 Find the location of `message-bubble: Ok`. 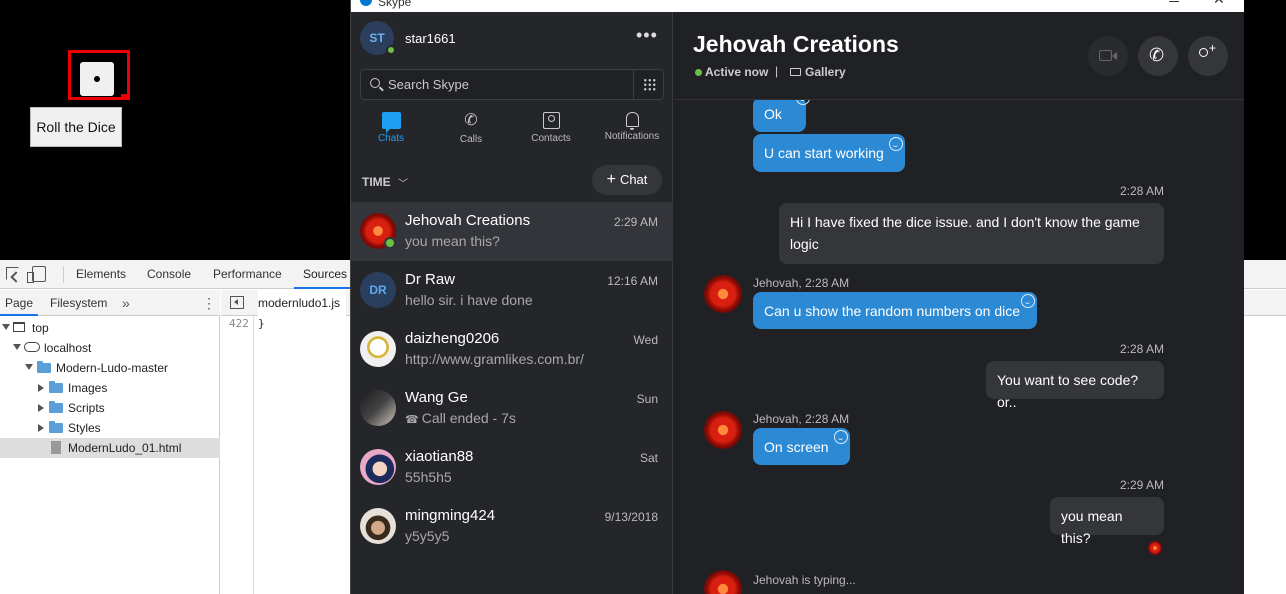

message-bubble: Ok is located at coordinates (781, 111).